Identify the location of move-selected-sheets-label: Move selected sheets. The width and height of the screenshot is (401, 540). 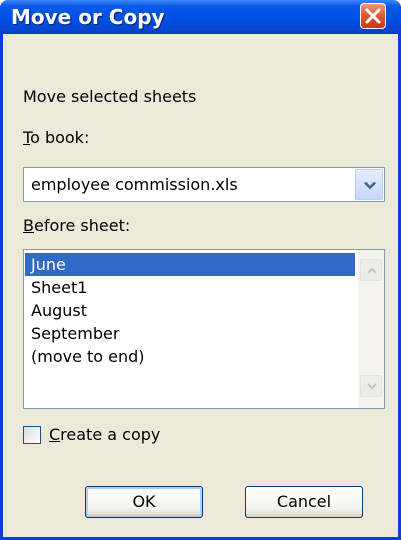
(110, 96).